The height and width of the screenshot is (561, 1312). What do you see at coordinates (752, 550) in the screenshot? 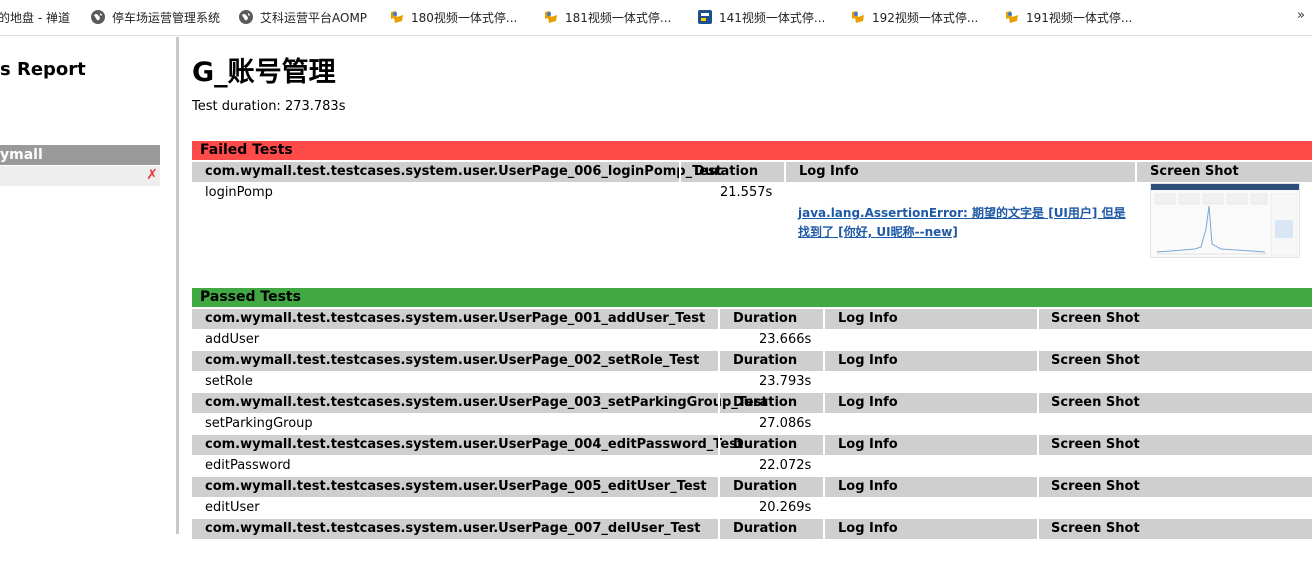
I see `passed-test-row` at bounding box center [752, 550].